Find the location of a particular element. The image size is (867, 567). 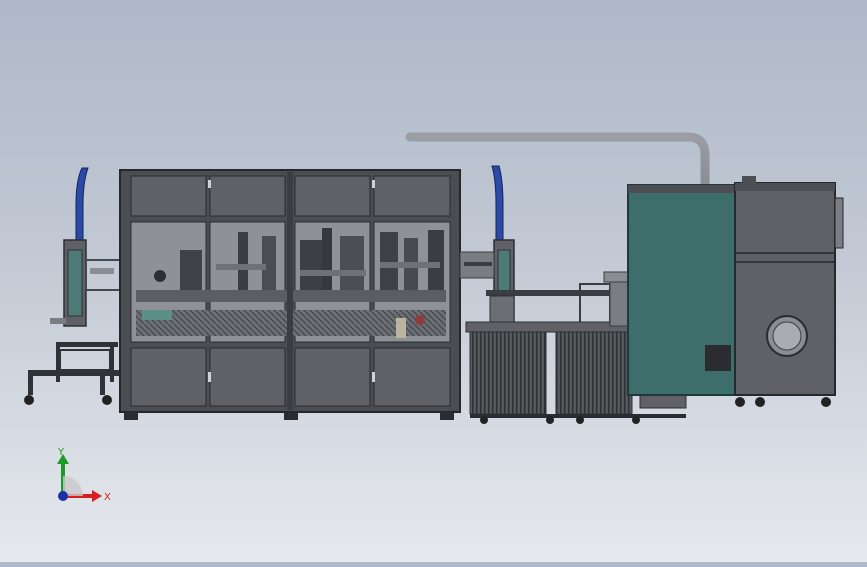

left-loader-tower is located at coordinates (85, 247).